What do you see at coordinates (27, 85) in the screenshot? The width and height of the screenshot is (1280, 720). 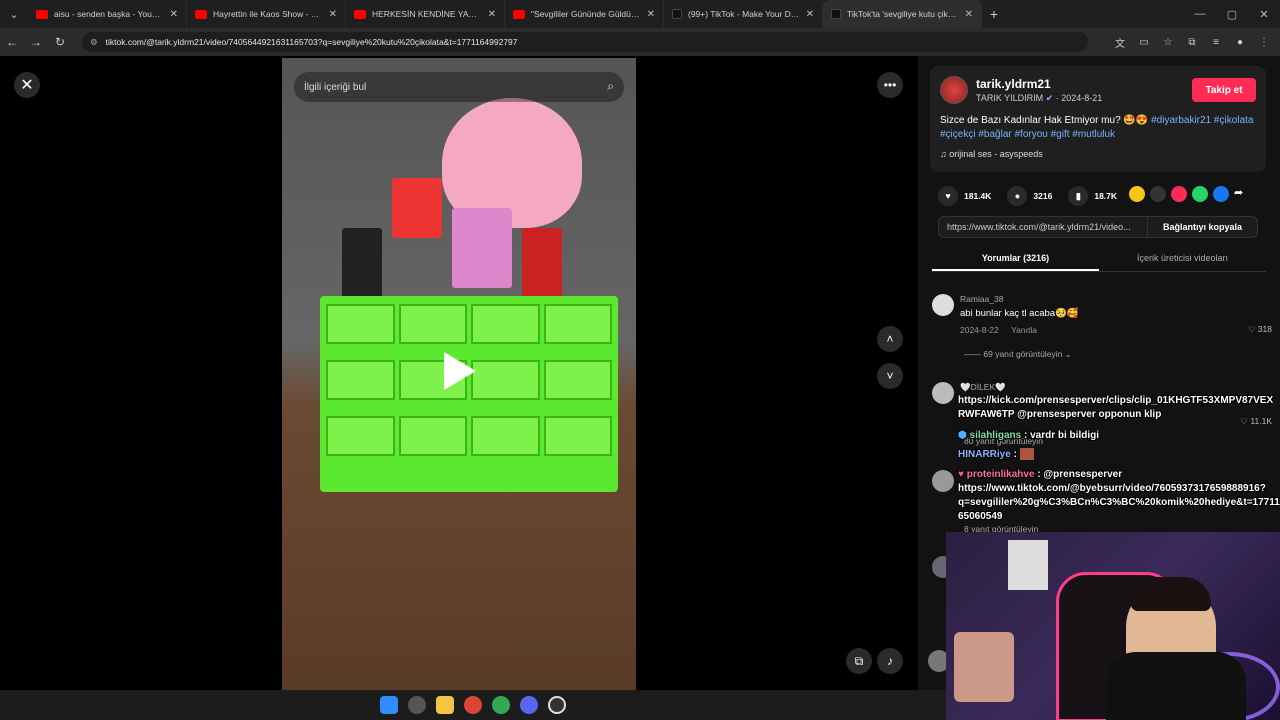 I see `close-icon: ✕` at bounding box center [27, 85].